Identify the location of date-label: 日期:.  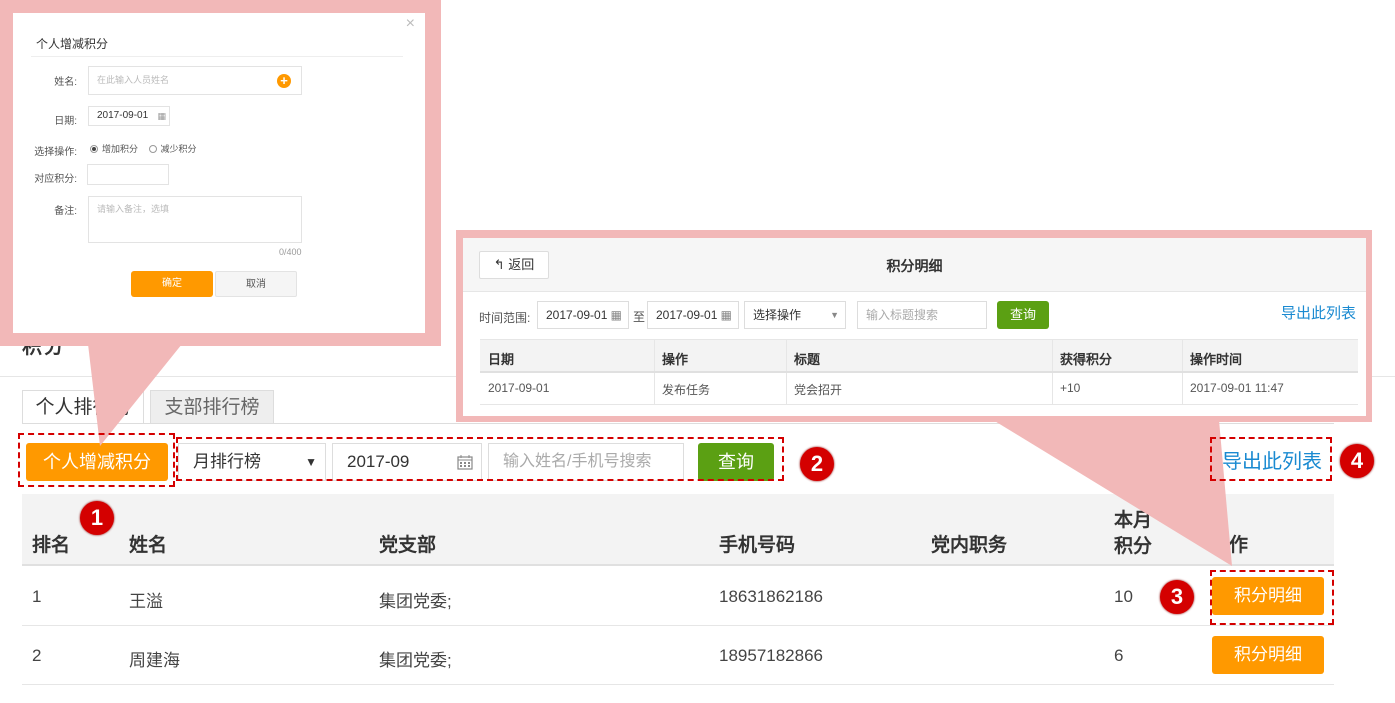
(65, 121).